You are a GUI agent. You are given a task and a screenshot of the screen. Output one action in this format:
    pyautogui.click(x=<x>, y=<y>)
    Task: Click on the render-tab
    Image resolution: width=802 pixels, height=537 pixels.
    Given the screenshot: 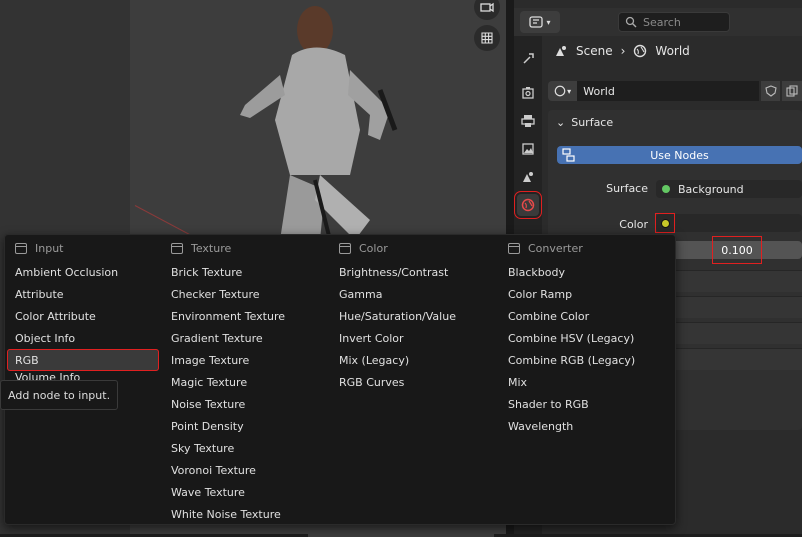 What is the action you would take?
    pyautogui.click(x=528, y=93)
    